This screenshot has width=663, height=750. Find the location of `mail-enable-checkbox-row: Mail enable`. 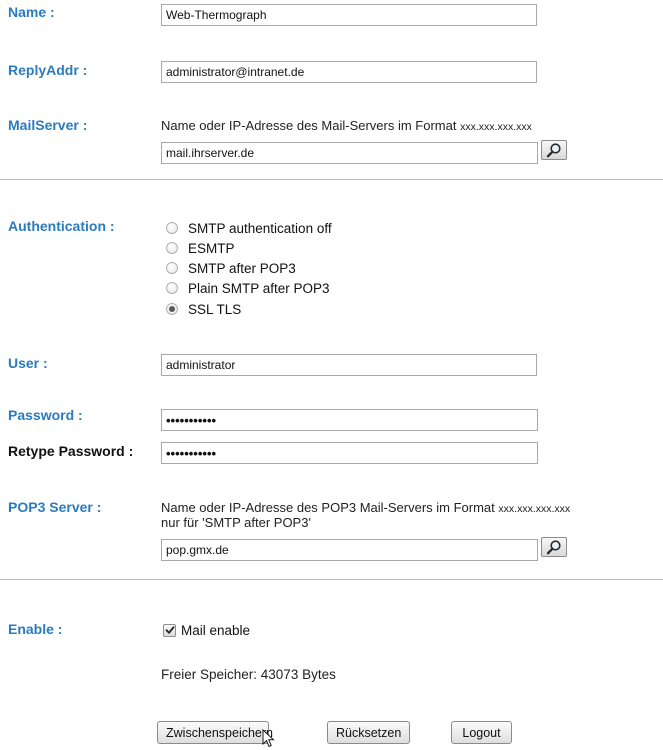

mail-enable-checkbox-row: Mail enable is located at coordinates (206, 630).